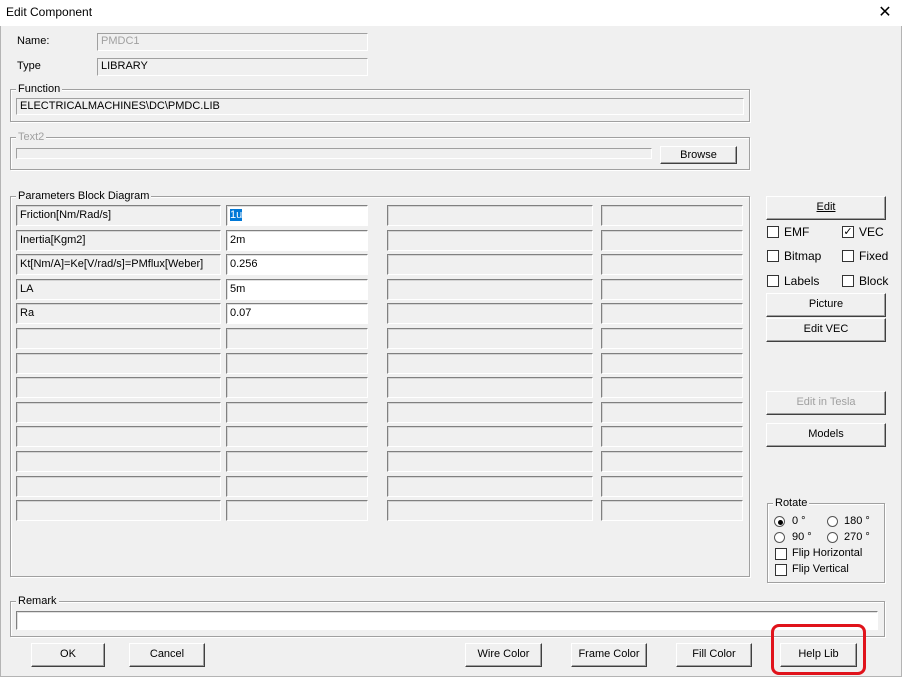 Image resolution: width=902 pixels, height=677 pixels. Describe the element at coordinates (297, 313) in the screenshot. I see `param-value-cell: 0.07` at that location.